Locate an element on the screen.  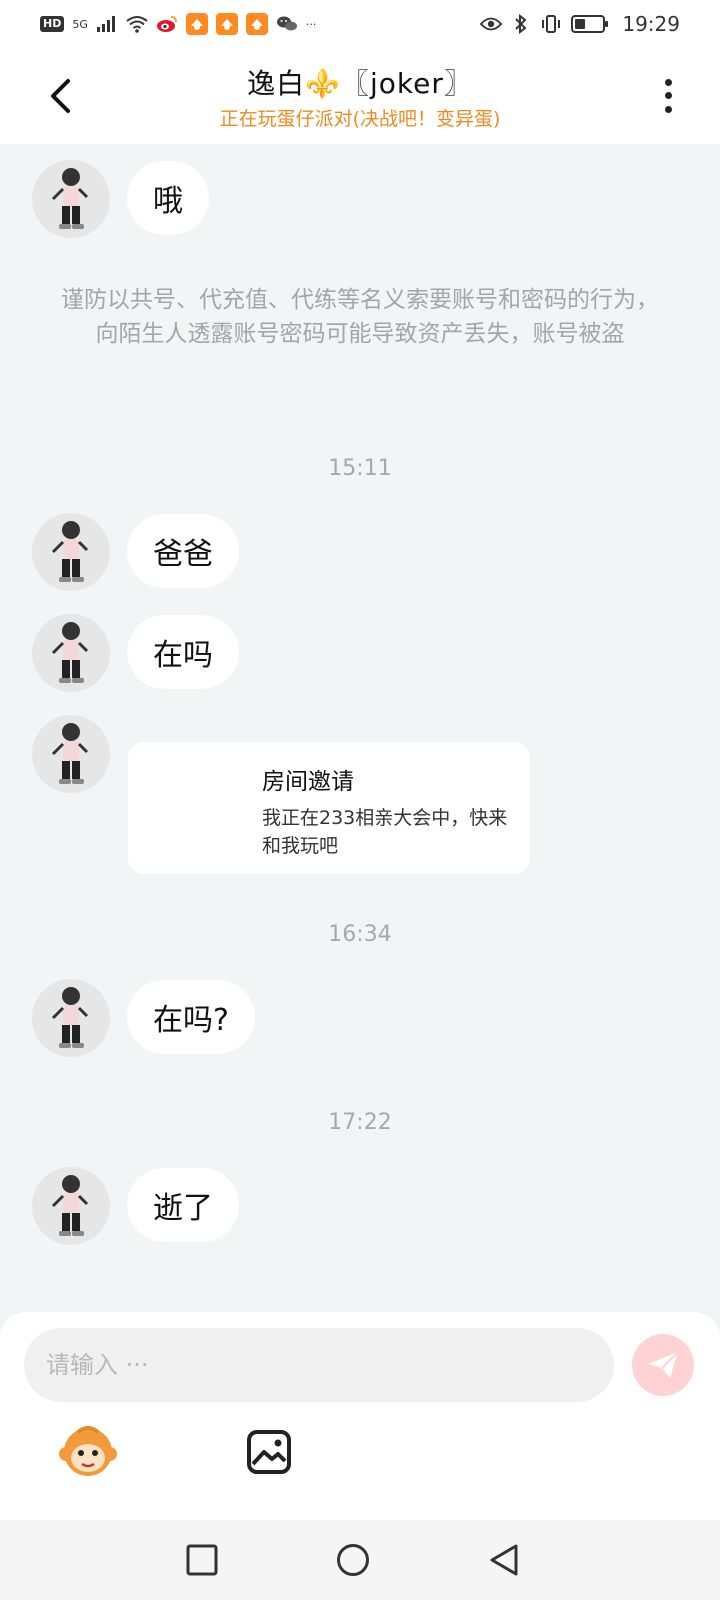
chat-header: 逸白⚜️〖joker〗 正在玩蛋仔派对(决战吧！变异蛋) is located at coordinates (360, 96).